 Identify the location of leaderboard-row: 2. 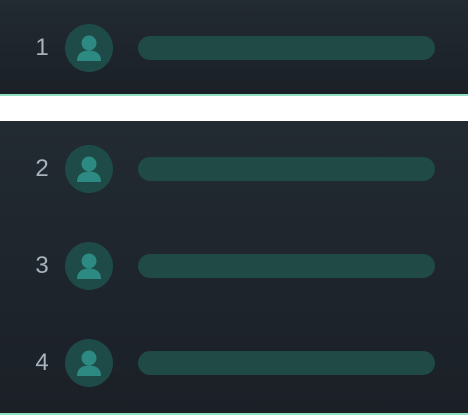
(234, 169).